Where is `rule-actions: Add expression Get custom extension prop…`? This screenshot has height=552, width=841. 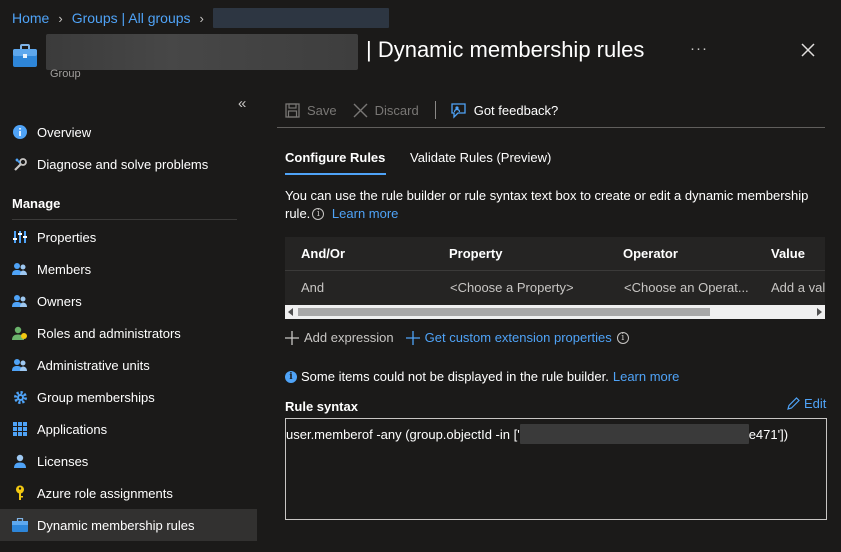 rule-actions: Add expression Get custom extension prop… is located at coordinates (465, 337).